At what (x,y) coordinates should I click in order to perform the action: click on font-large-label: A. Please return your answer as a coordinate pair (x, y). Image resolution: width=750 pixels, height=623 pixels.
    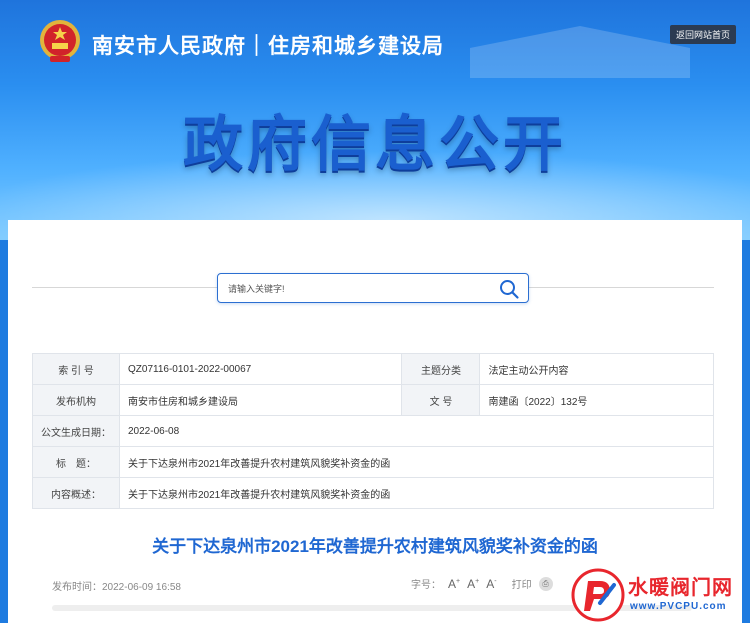
    Looking at the image, I should click on (452, 583).